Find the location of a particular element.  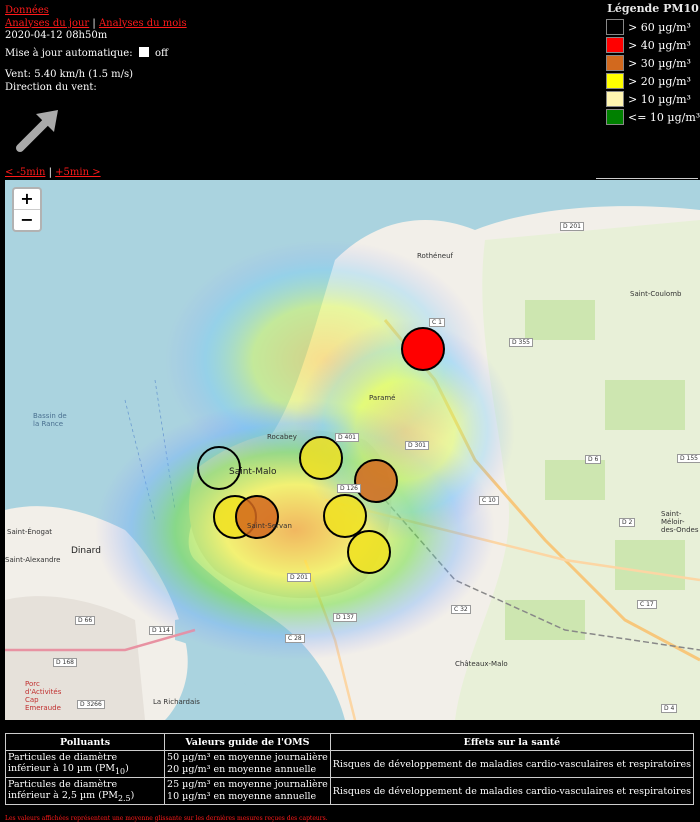

road-label: C 28 is located at coordinates (295, 638).